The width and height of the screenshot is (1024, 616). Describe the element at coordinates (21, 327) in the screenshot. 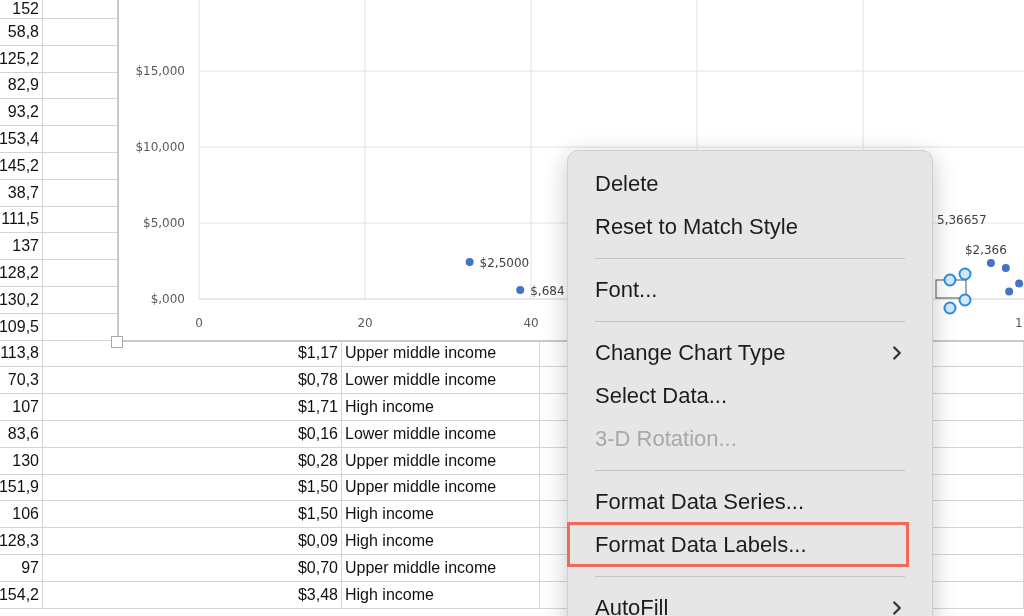

I see `table-cell: 109,5` at that location.